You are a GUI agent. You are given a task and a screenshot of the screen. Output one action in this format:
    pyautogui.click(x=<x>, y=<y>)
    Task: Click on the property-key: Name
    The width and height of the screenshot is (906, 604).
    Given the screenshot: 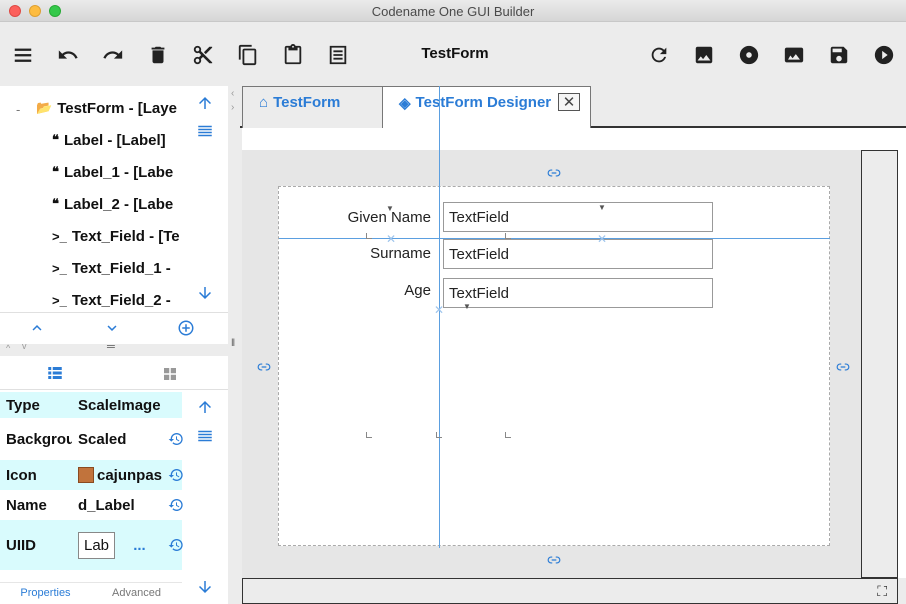 What is the action you would take?
    pyautogui.click(x=26, y=505)
    